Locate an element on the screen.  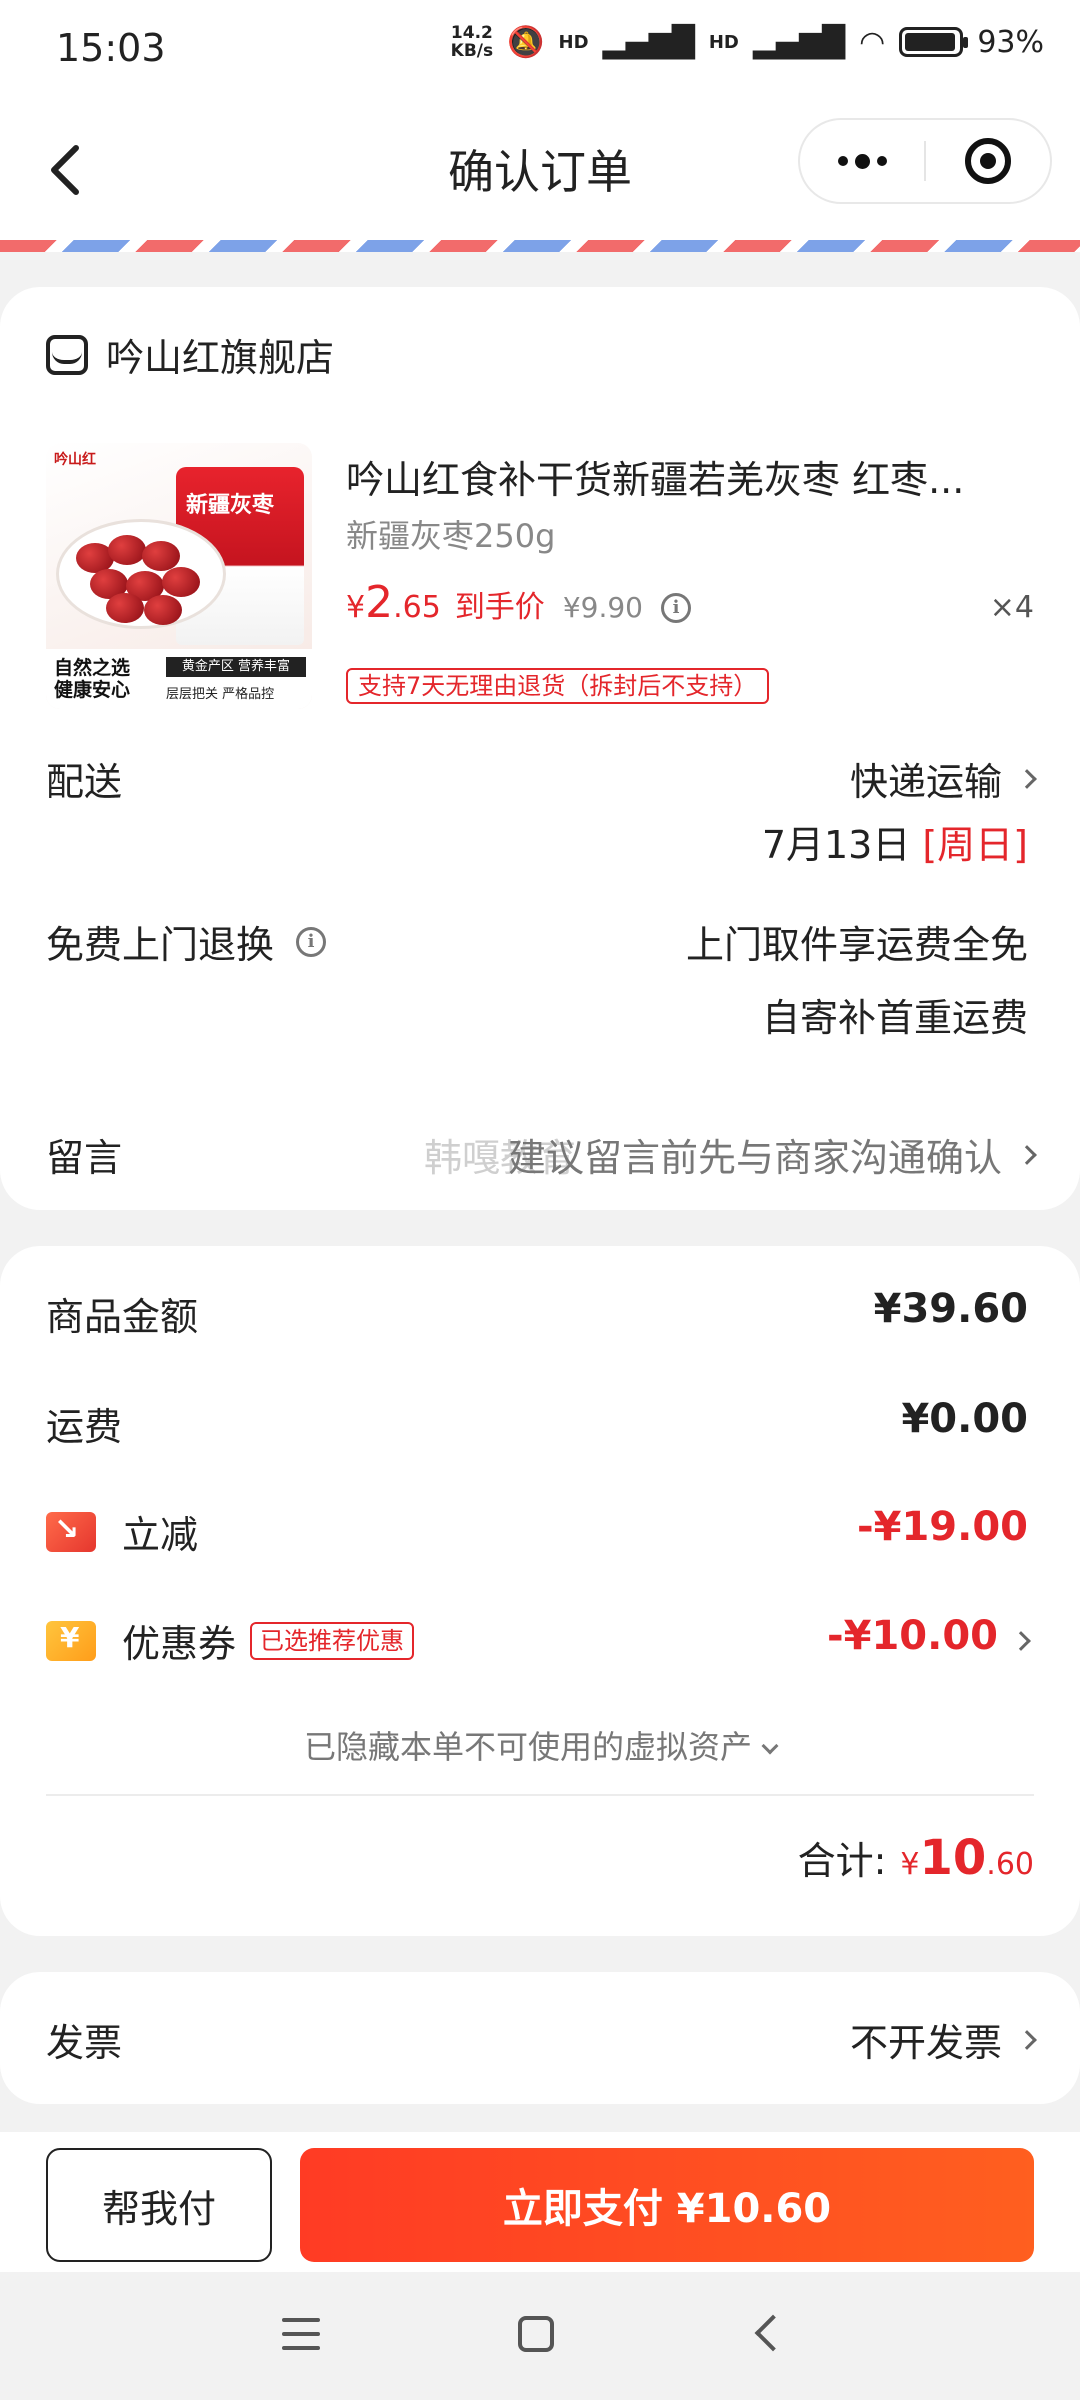
system-nav-bar is located at coordinates (540, 2336).